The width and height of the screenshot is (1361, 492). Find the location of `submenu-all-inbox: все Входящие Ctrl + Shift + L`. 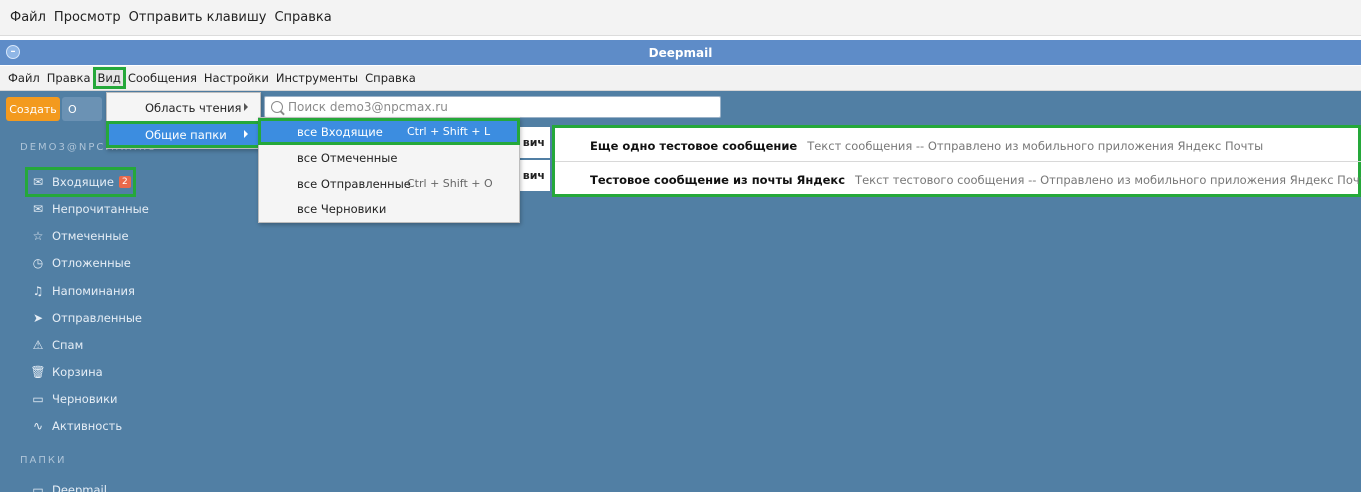

submenu-all-inbox: все Входящие Ctrl + Shift + L is located at coordinates (389, 131).